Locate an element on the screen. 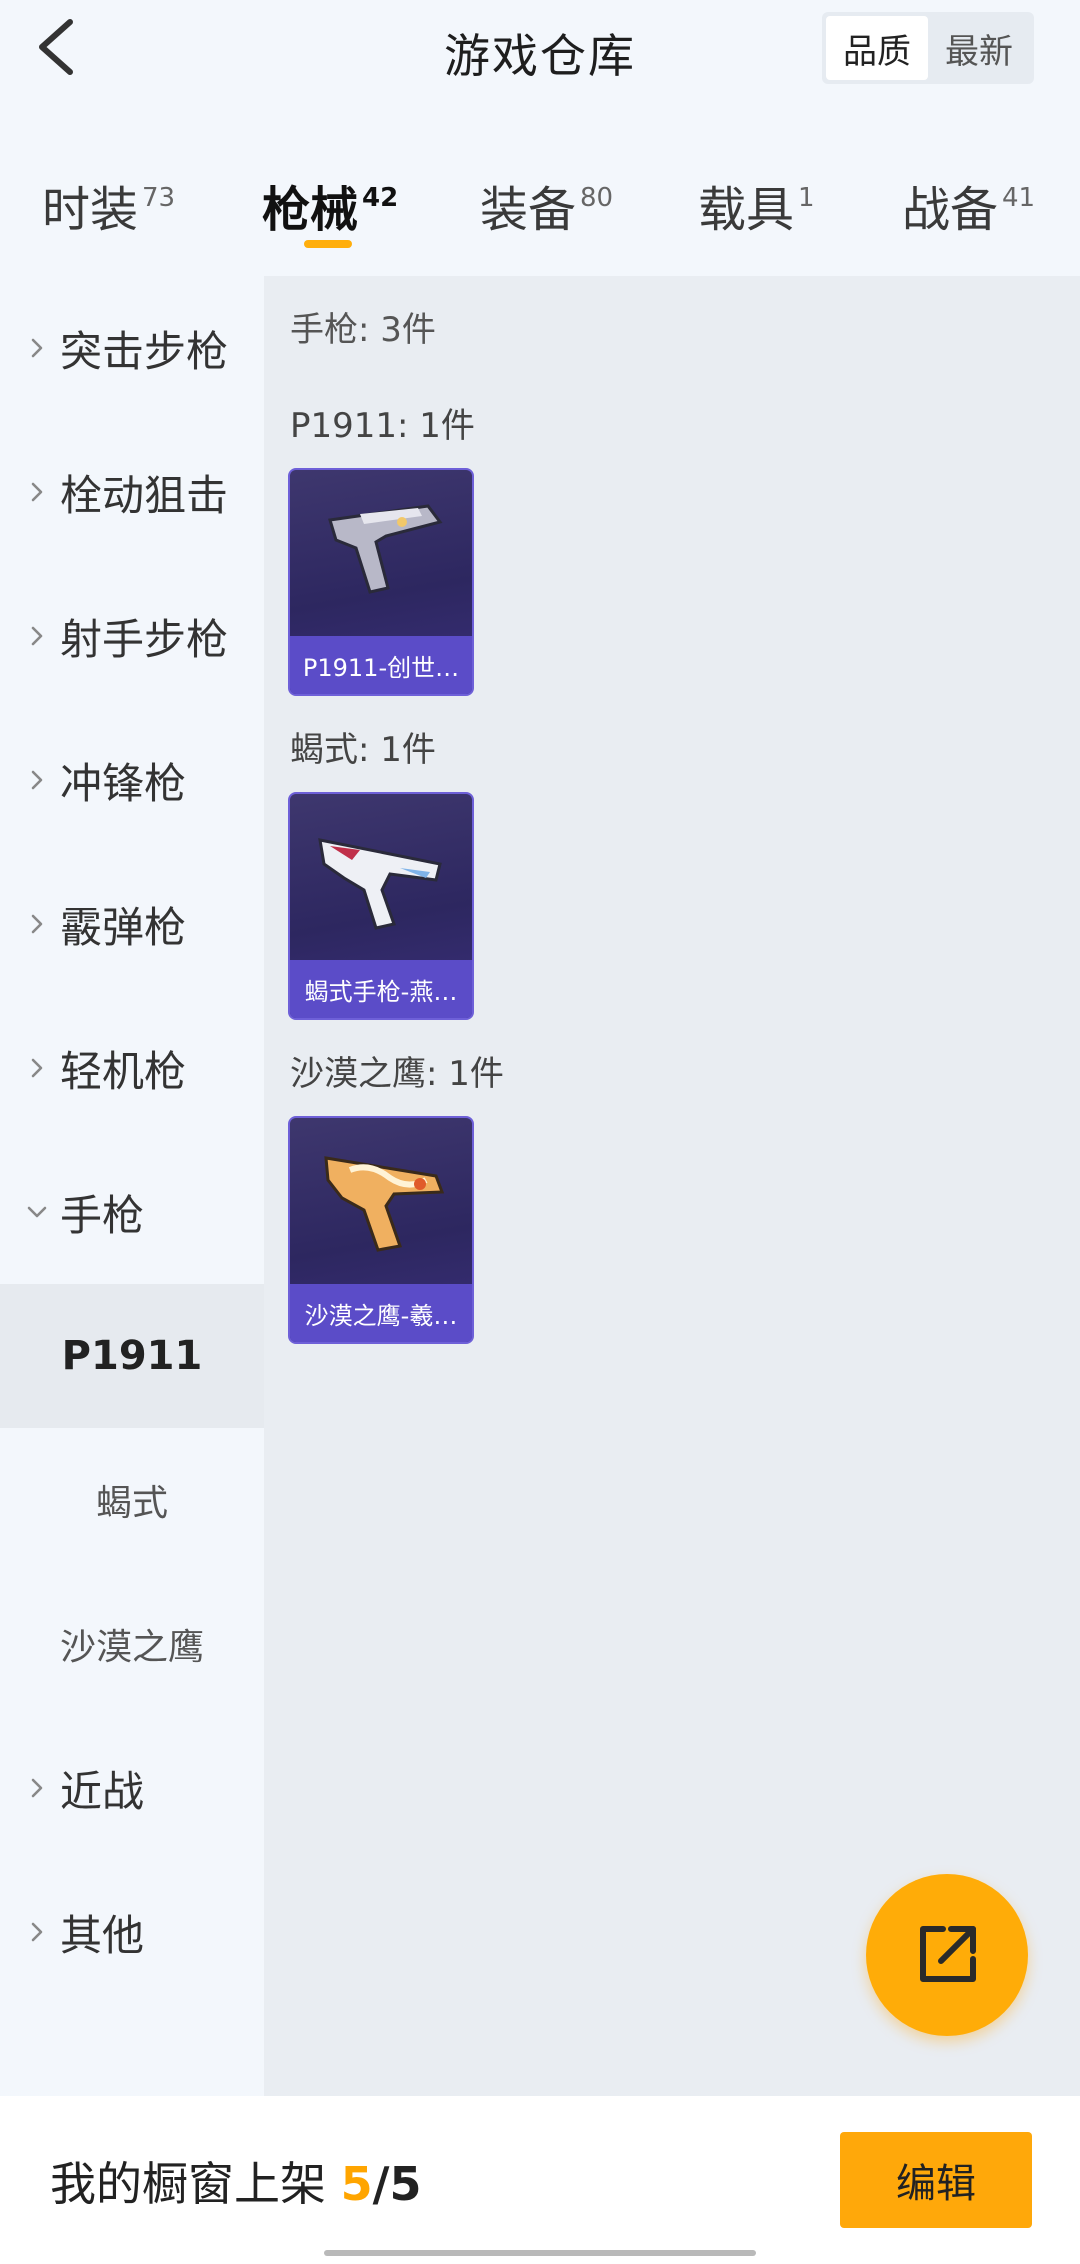 This screenshot has width=1080, height=2264. showcase-total-count: 5 is located at coordinates (405, 2184).